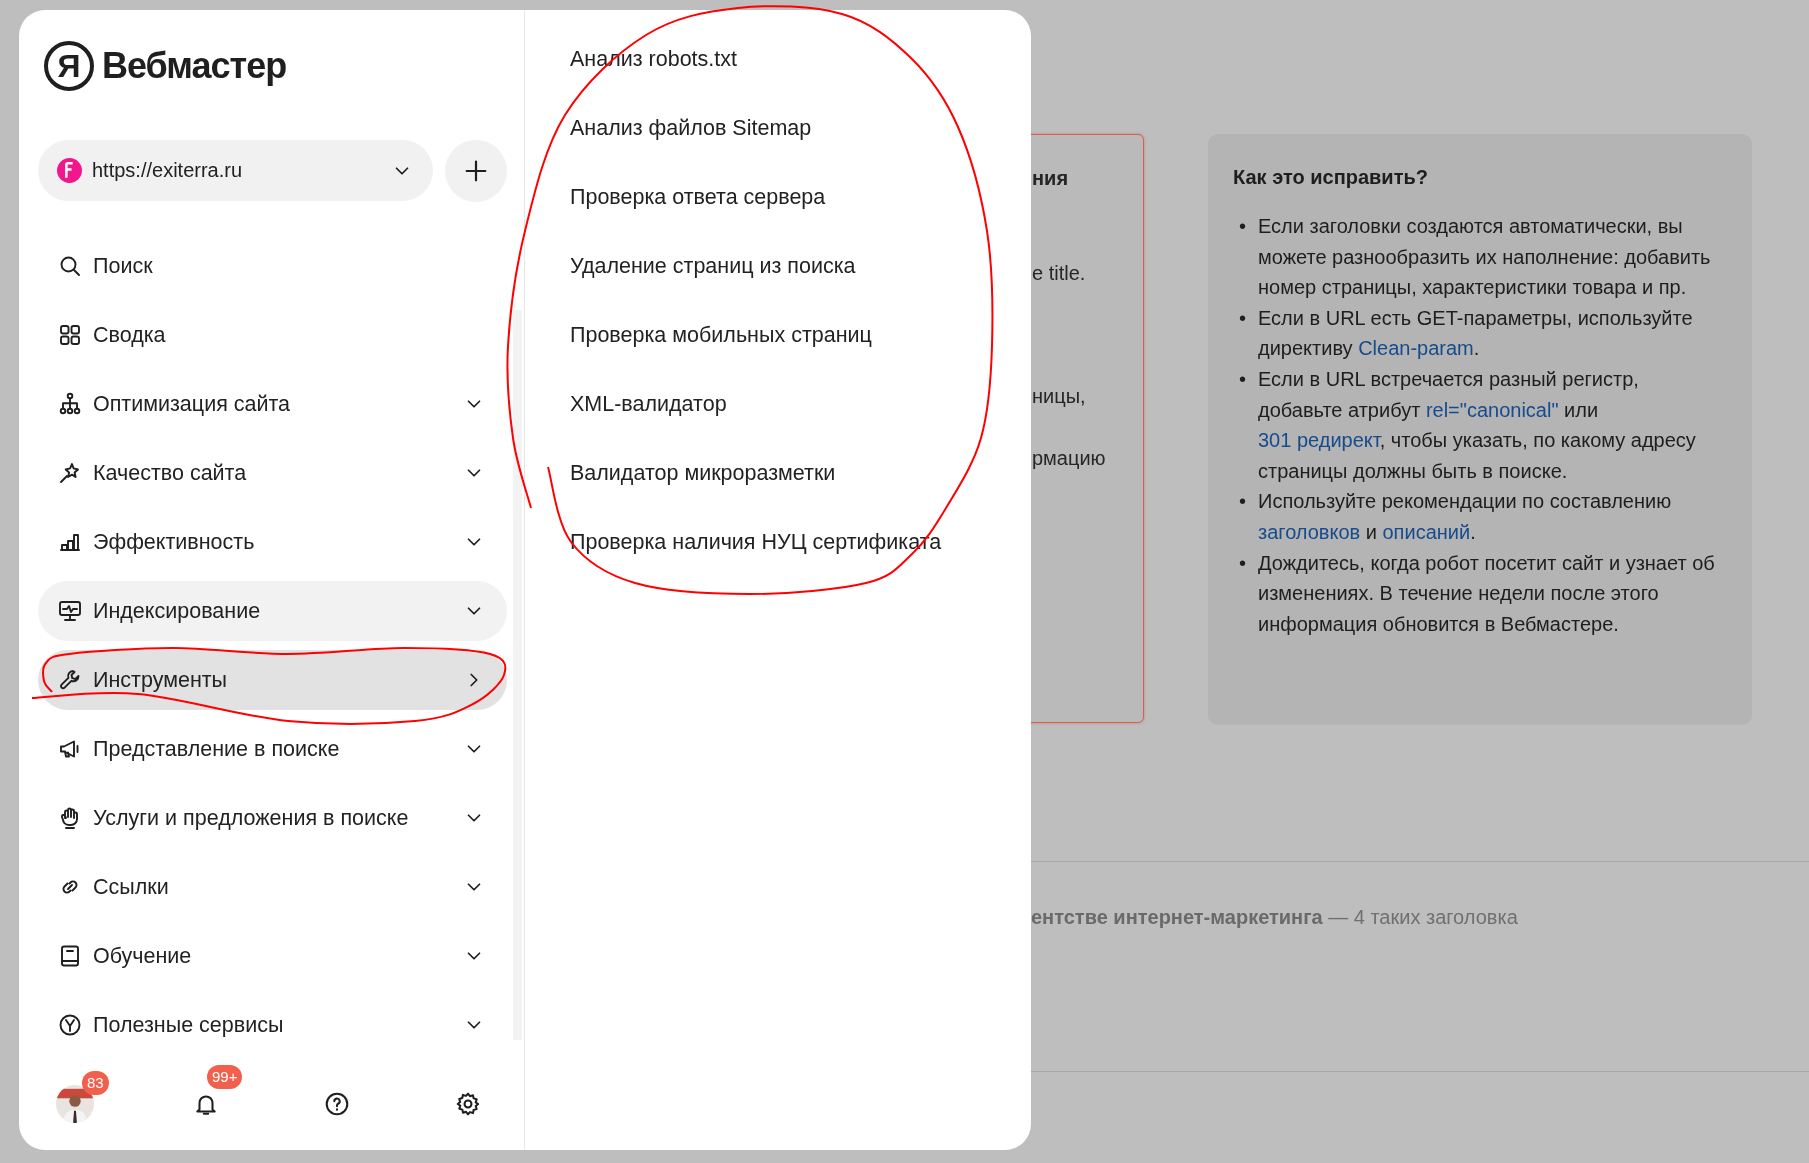  I want to click on scrollbar, so click(517, 675).